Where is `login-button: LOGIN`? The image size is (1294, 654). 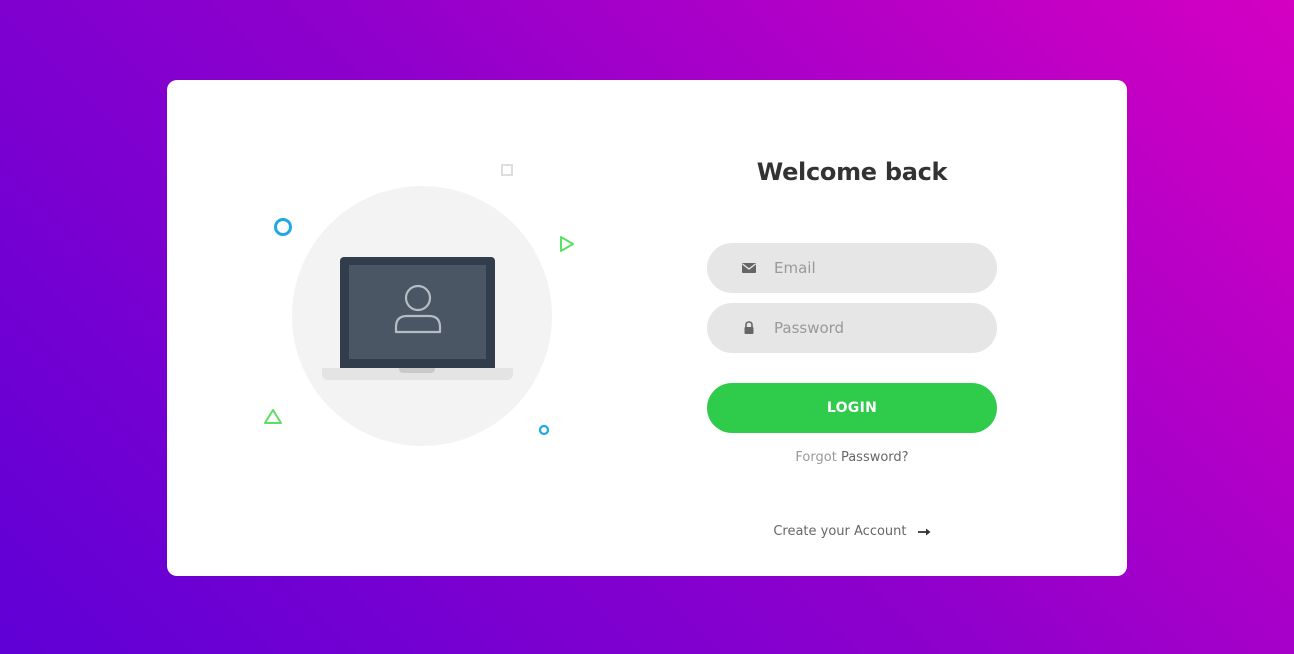 login-button: LOGIN is located at coordinates (852, 408).